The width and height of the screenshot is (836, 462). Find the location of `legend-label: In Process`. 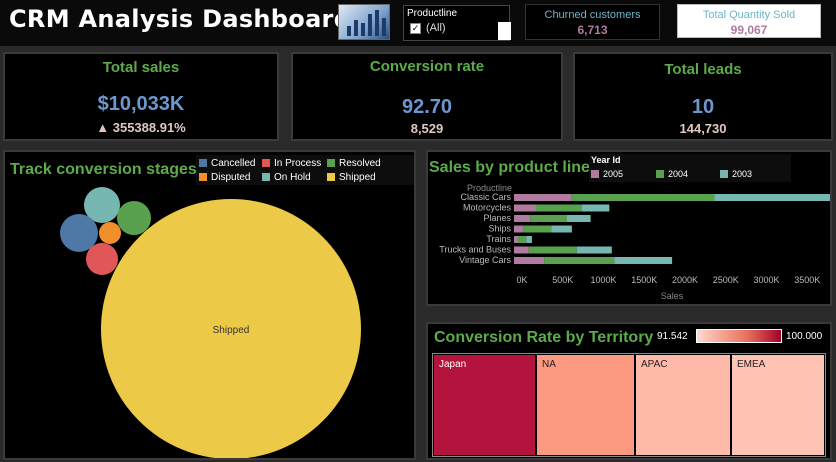

legend-label: In Process is located at coordinates (298, 163).